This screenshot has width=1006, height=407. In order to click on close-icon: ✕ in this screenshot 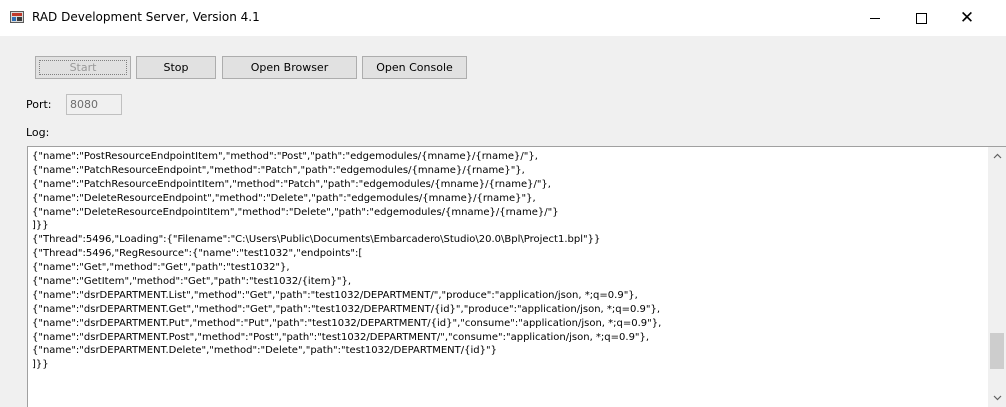, I will do `click(967, 17)`.